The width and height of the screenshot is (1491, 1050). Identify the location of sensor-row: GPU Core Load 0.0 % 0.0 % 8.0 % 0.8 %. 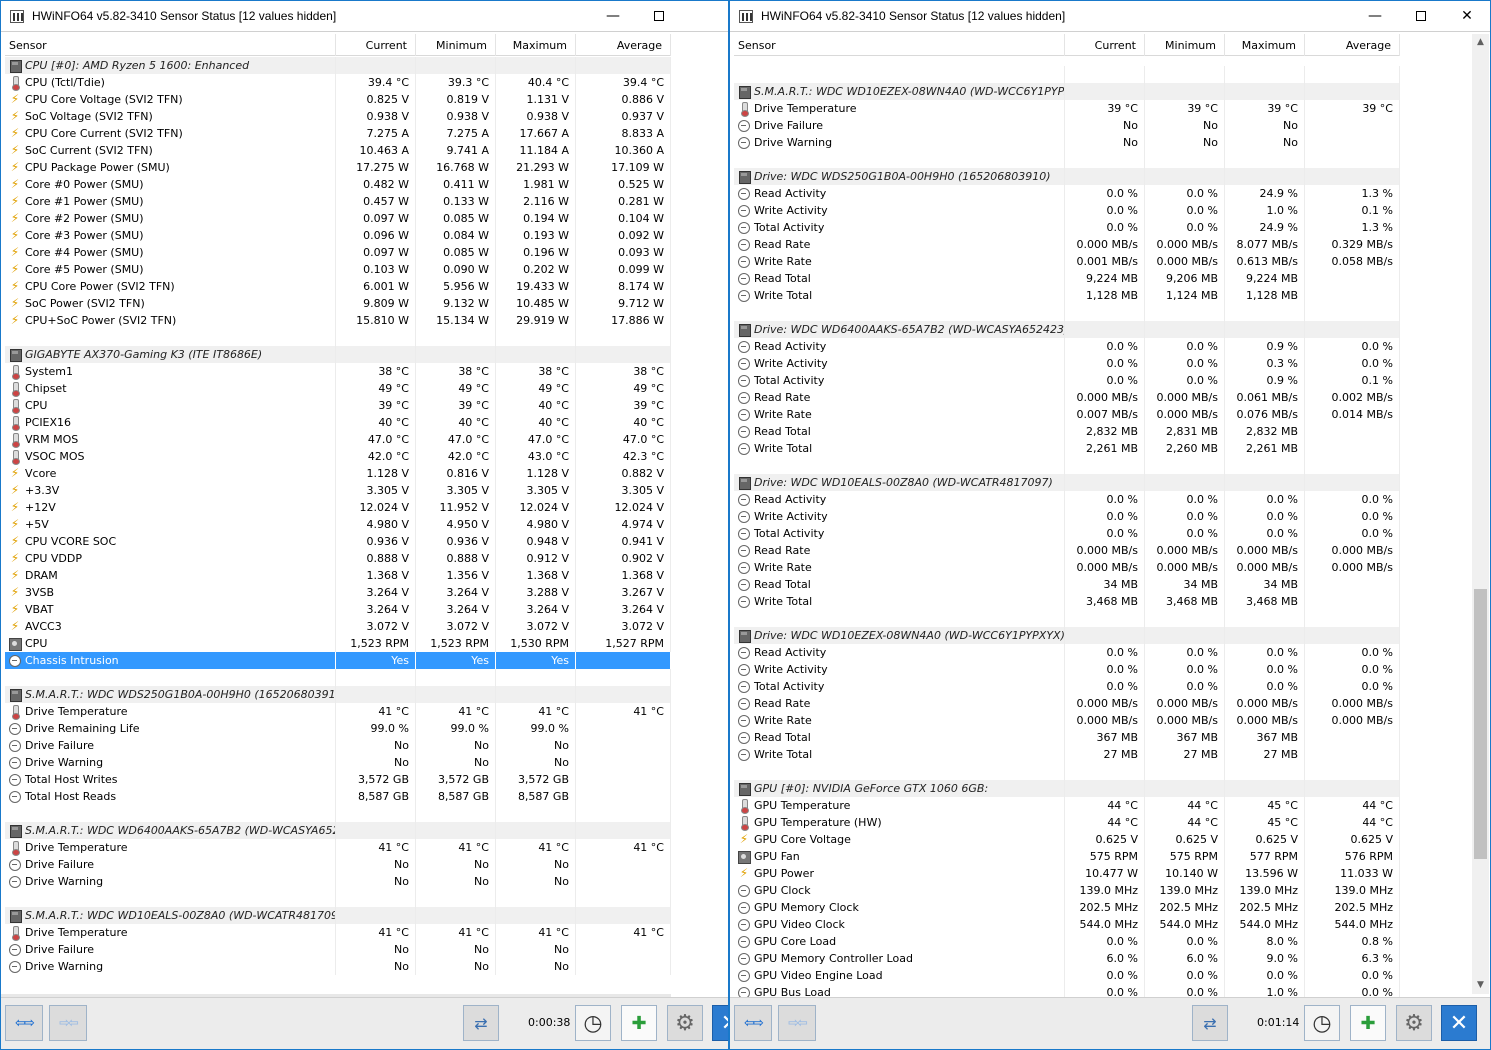
(1067, 941).